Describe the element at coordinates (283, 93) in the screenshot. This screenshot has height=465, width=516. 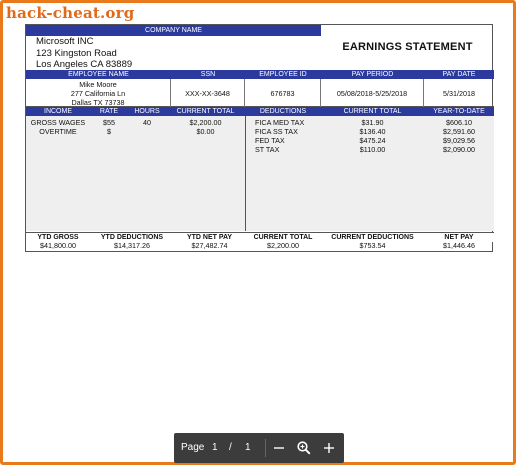
I see `employee-id-value: 676783` at that location.